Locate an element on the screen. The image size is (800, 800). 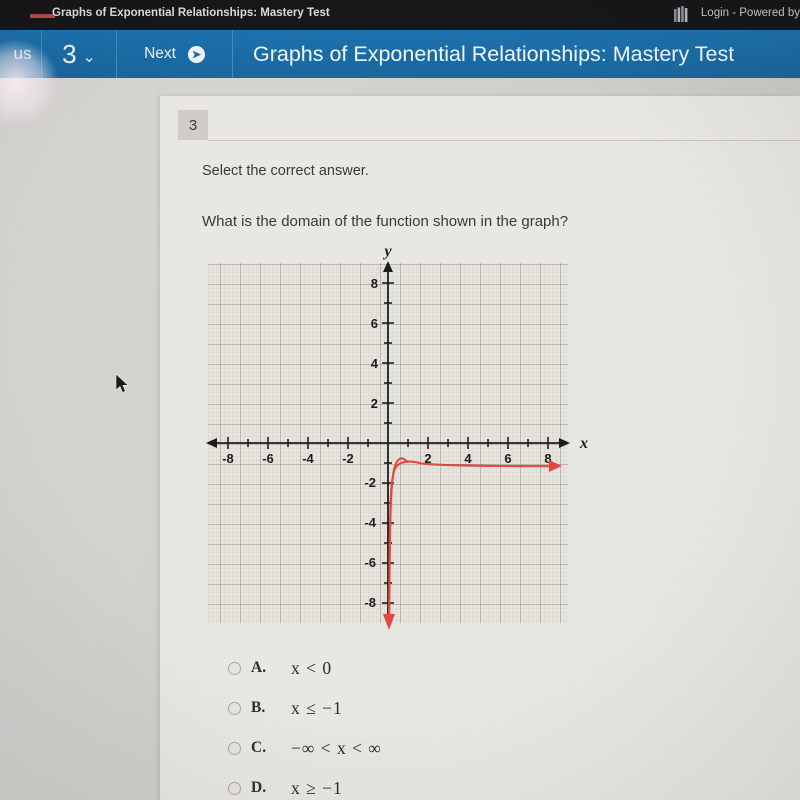
ytick-label: -6 is located at coordinates (370, 562).